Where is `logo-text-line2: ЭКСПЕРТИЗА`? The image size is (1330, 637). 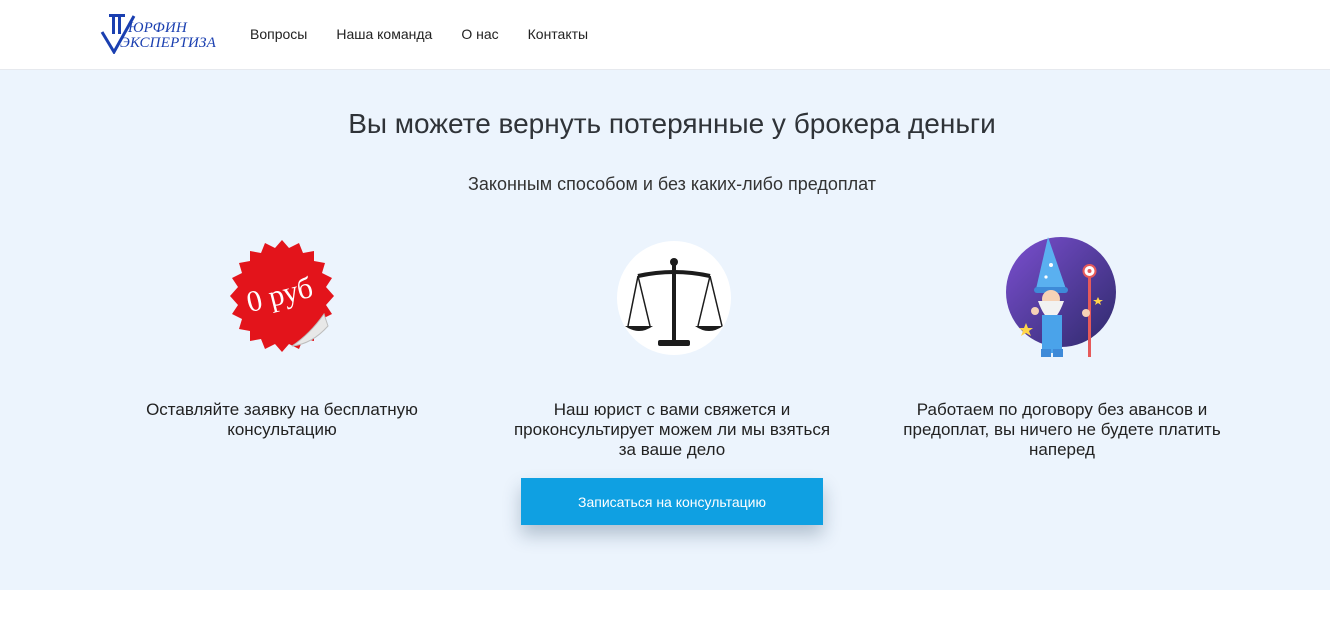 logo-text-line2: ЭКСПЕРТИЗА is located at coordinates (168, 43).